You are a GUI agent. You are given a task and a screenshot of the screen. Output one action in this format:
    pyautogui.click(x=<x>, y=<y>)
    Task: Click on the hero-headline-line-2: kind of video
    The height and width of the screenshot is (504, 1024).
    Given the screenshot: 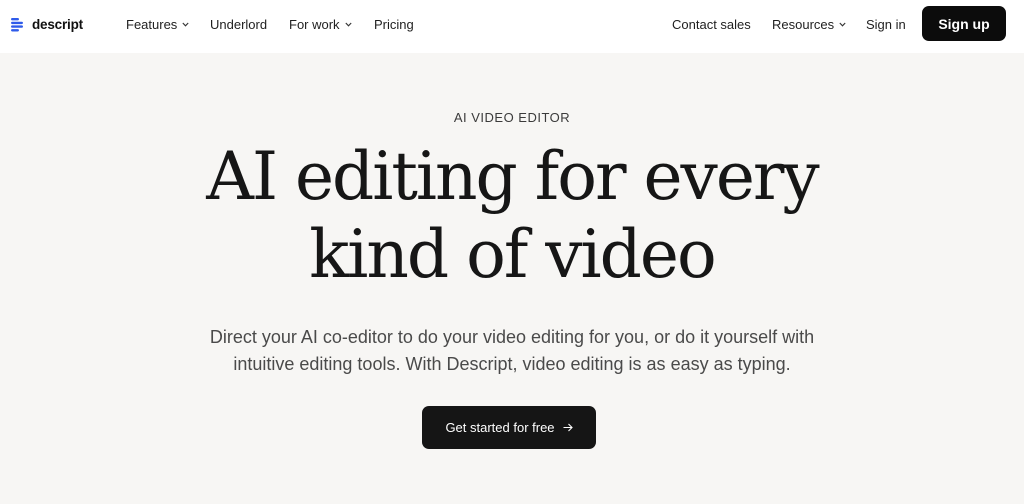 What is the action you would take?
    pyautogui.click(x=512, y=254)
    